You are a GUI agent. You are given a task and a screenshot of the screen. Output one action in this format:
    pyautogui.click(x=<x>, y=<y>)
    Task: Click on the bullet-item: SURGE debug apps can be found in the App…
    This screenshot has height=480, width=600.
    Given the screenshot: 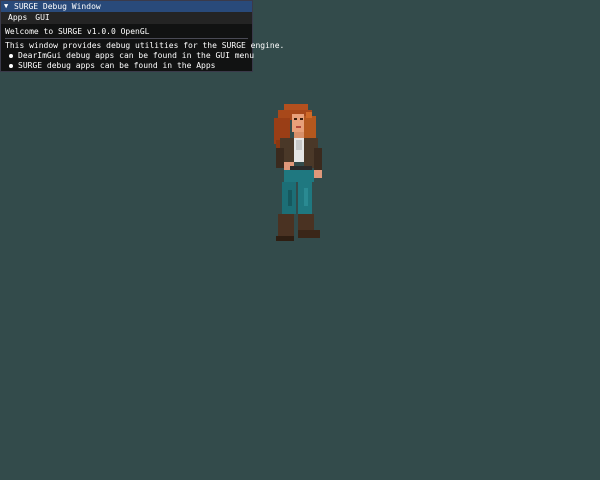 What is the action you would take?
    pyautogui.click(x=126, y=66)
    